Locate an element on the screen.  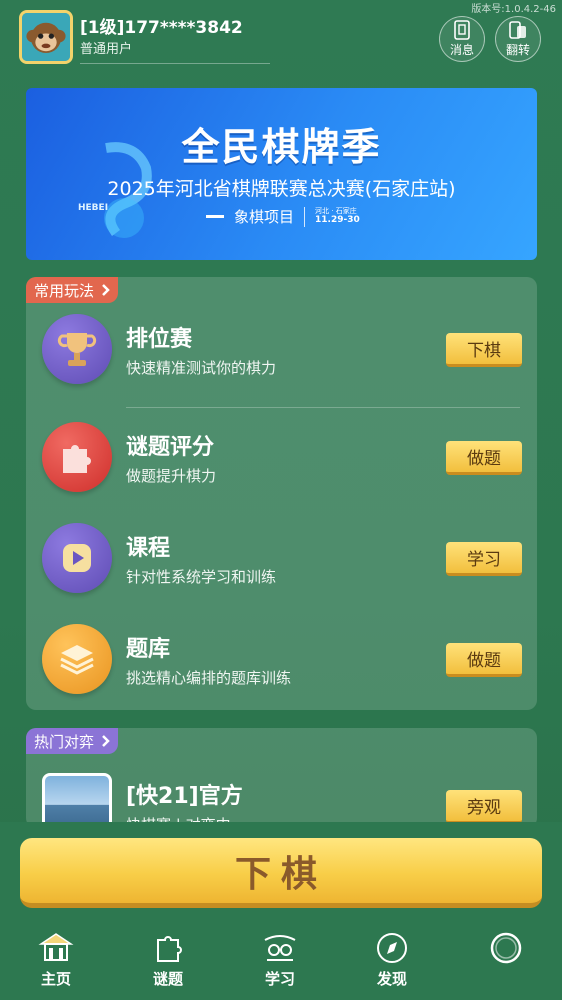
puzzle-icon is located at coordinates (77, 457).